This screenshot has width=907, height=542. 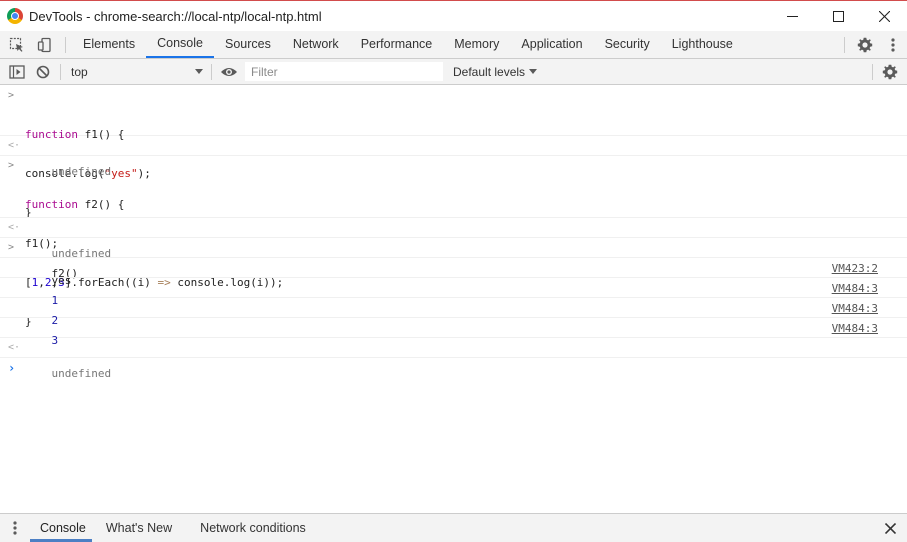 I want to click on drawer-tab-console: Console, so click(x=63, y=528).